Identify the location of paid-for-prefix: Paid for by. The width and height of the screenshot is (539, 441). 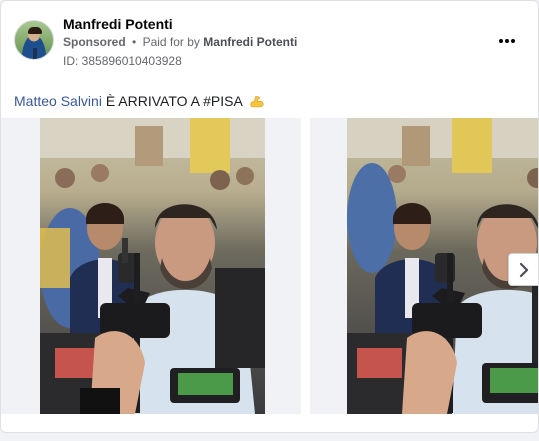
(171, 42).